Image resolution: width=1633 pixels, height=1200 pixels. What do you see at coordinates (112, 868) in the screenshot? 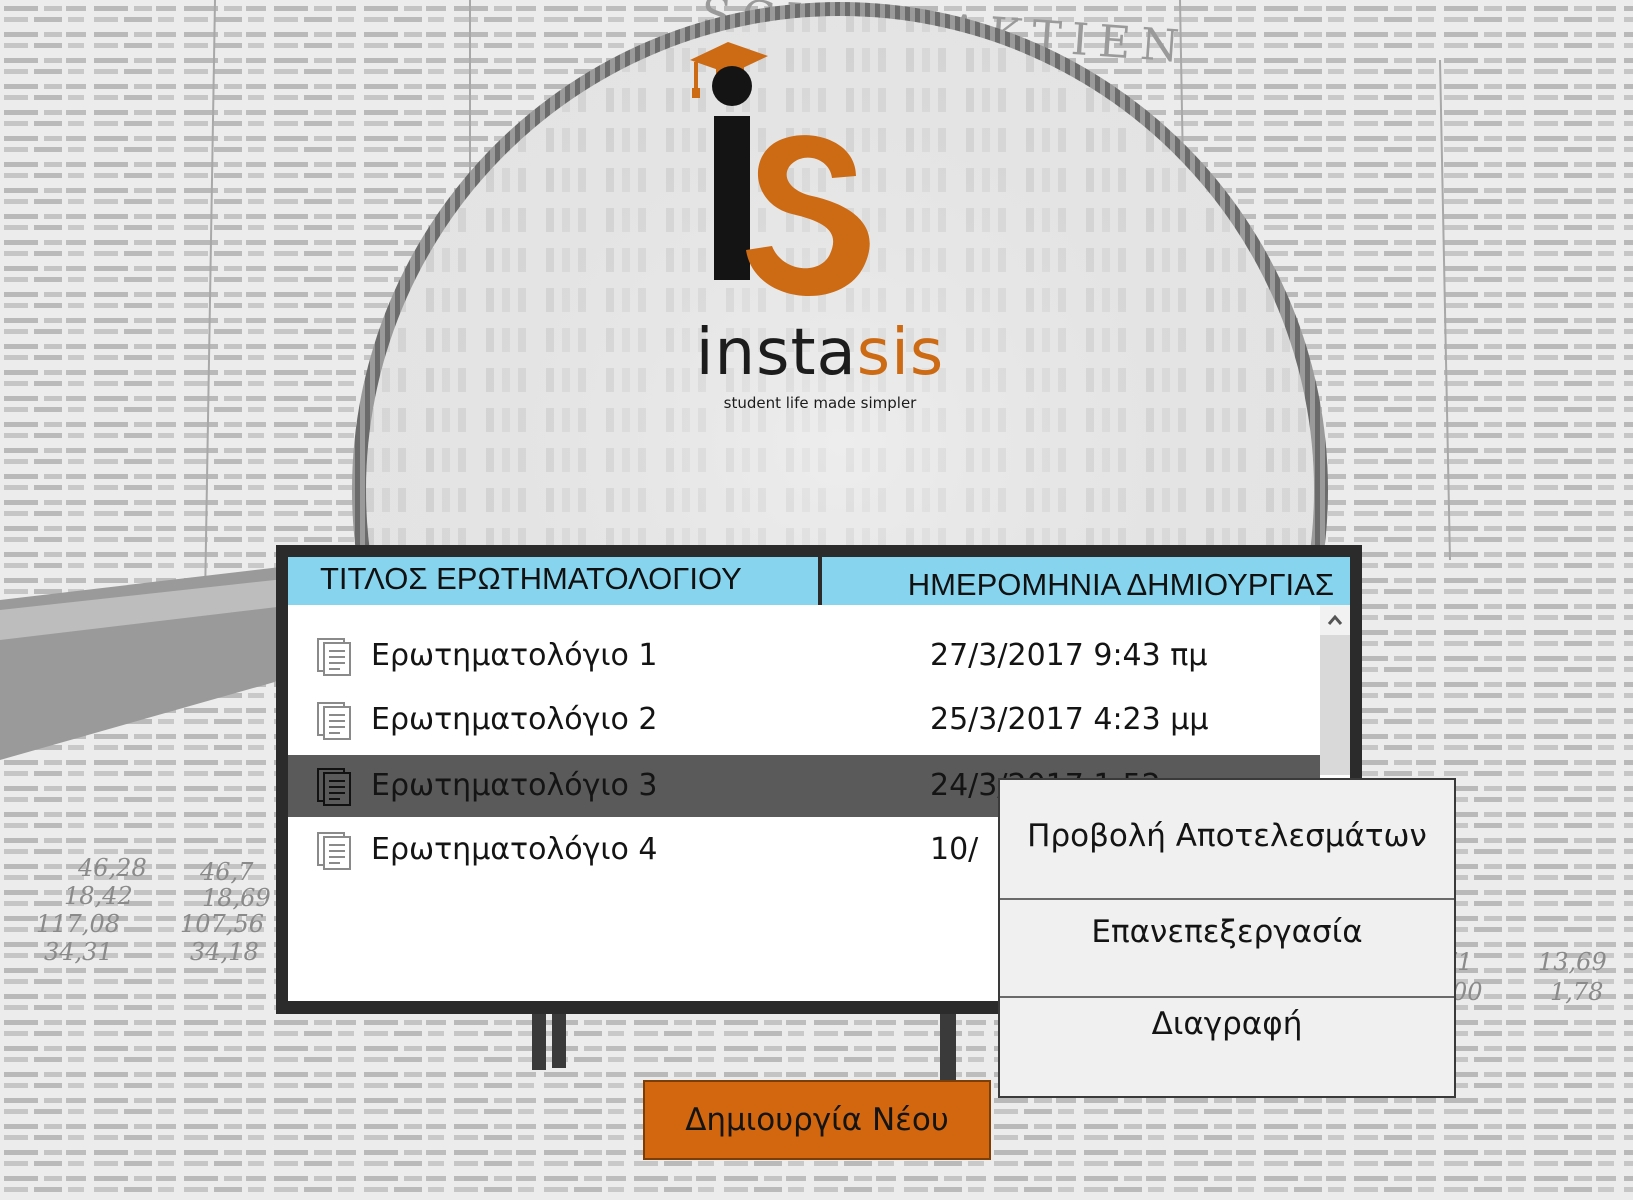
I see `svg-text: 46,28` at bounding box center [112, 868].